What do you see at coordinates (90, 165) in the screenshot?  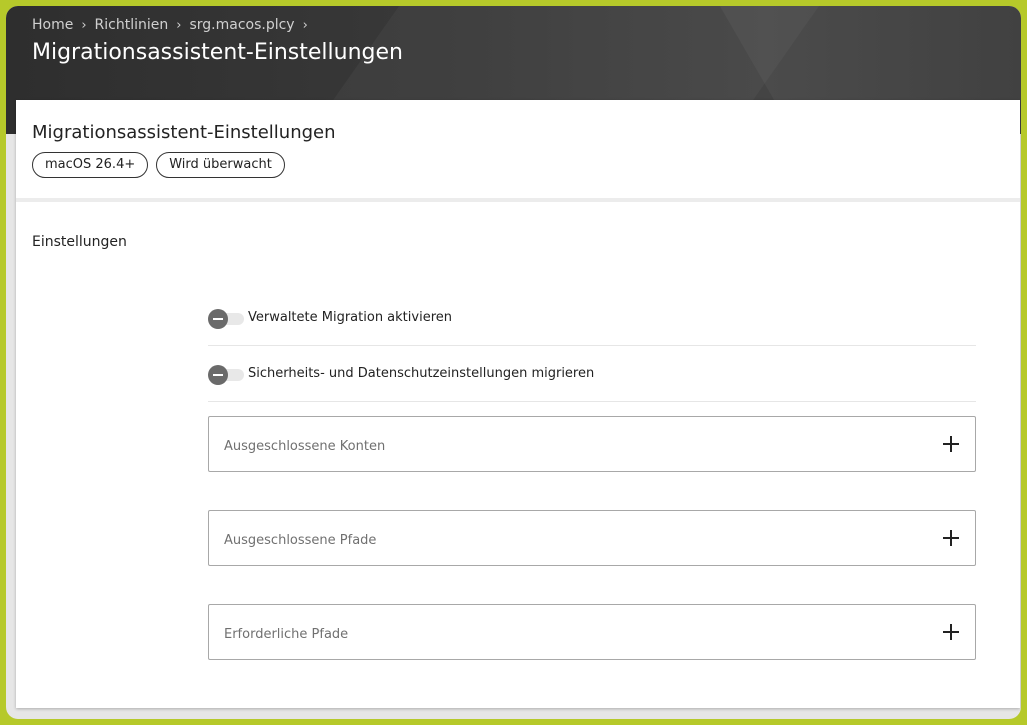 I see `os-version-badge: macOS 26.4+` at bounding box center [90, 165].